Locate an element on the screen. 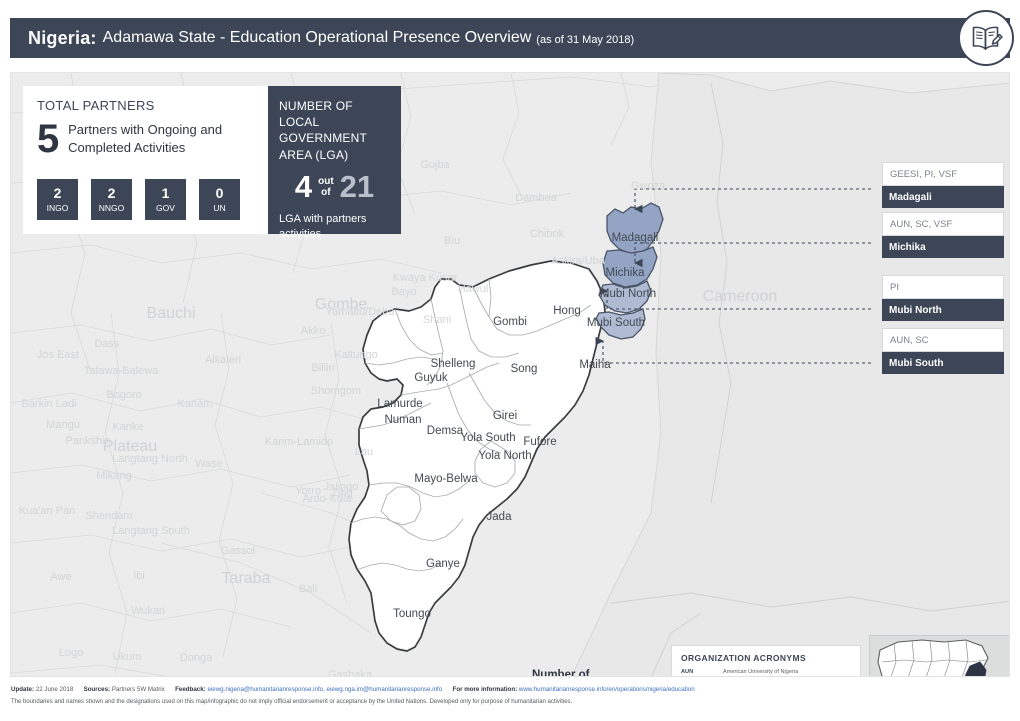 The image size is (1020, 721). callout-lga-name: Mubi South is located at coordinates (943, 363).